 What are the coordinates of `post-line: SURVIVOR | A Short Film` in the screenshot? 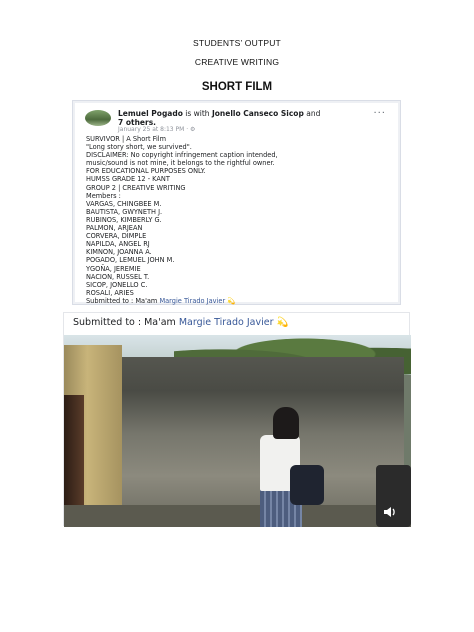 It's located at (126, 139).